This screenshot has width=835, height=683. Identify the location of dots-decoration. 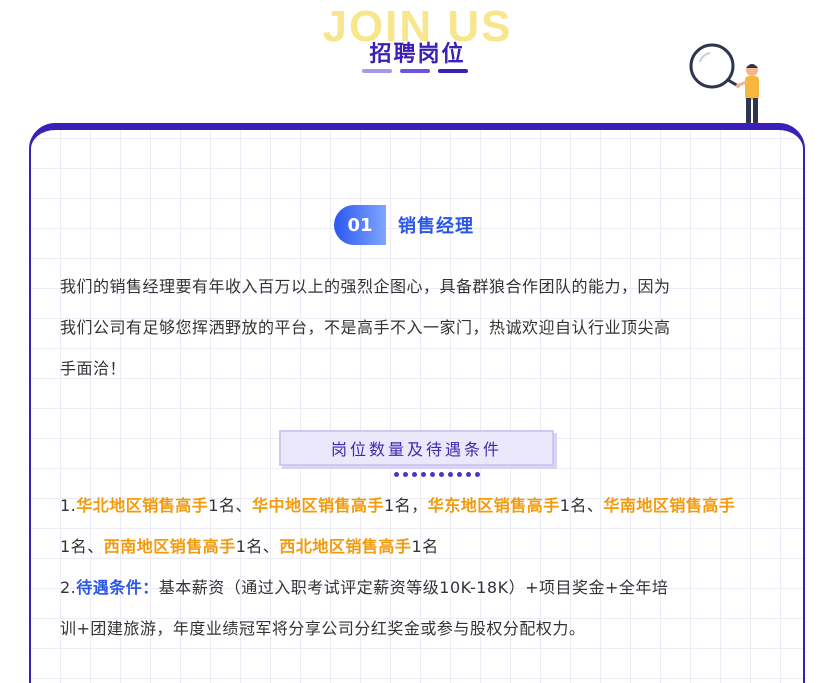
(437, 474).